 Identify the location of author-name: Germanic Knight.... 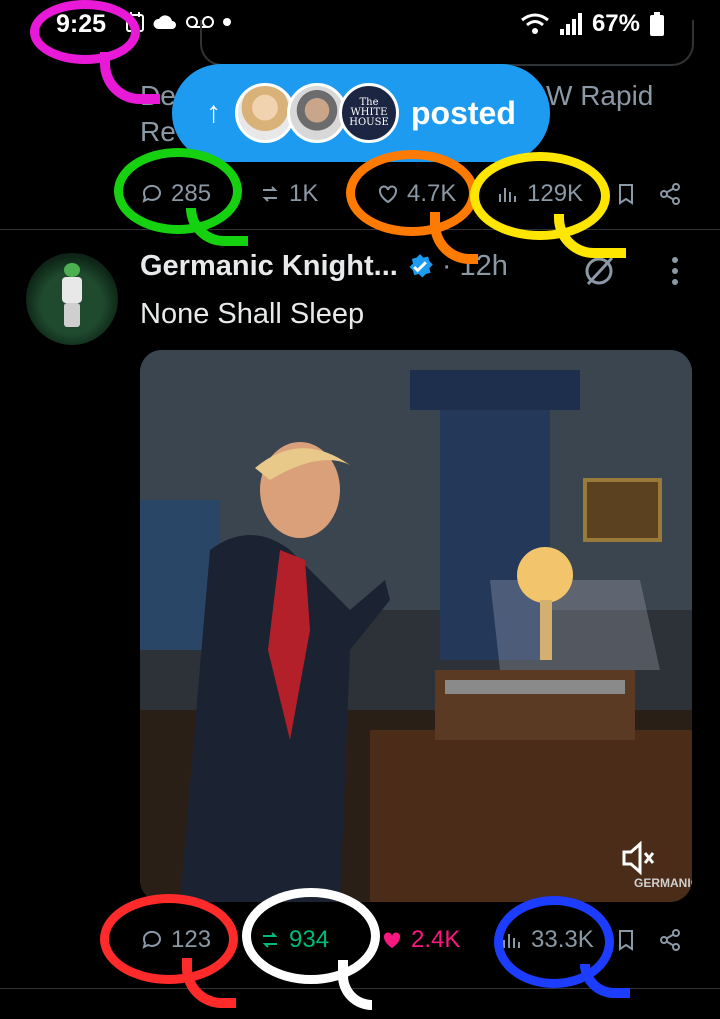
(269, 266).